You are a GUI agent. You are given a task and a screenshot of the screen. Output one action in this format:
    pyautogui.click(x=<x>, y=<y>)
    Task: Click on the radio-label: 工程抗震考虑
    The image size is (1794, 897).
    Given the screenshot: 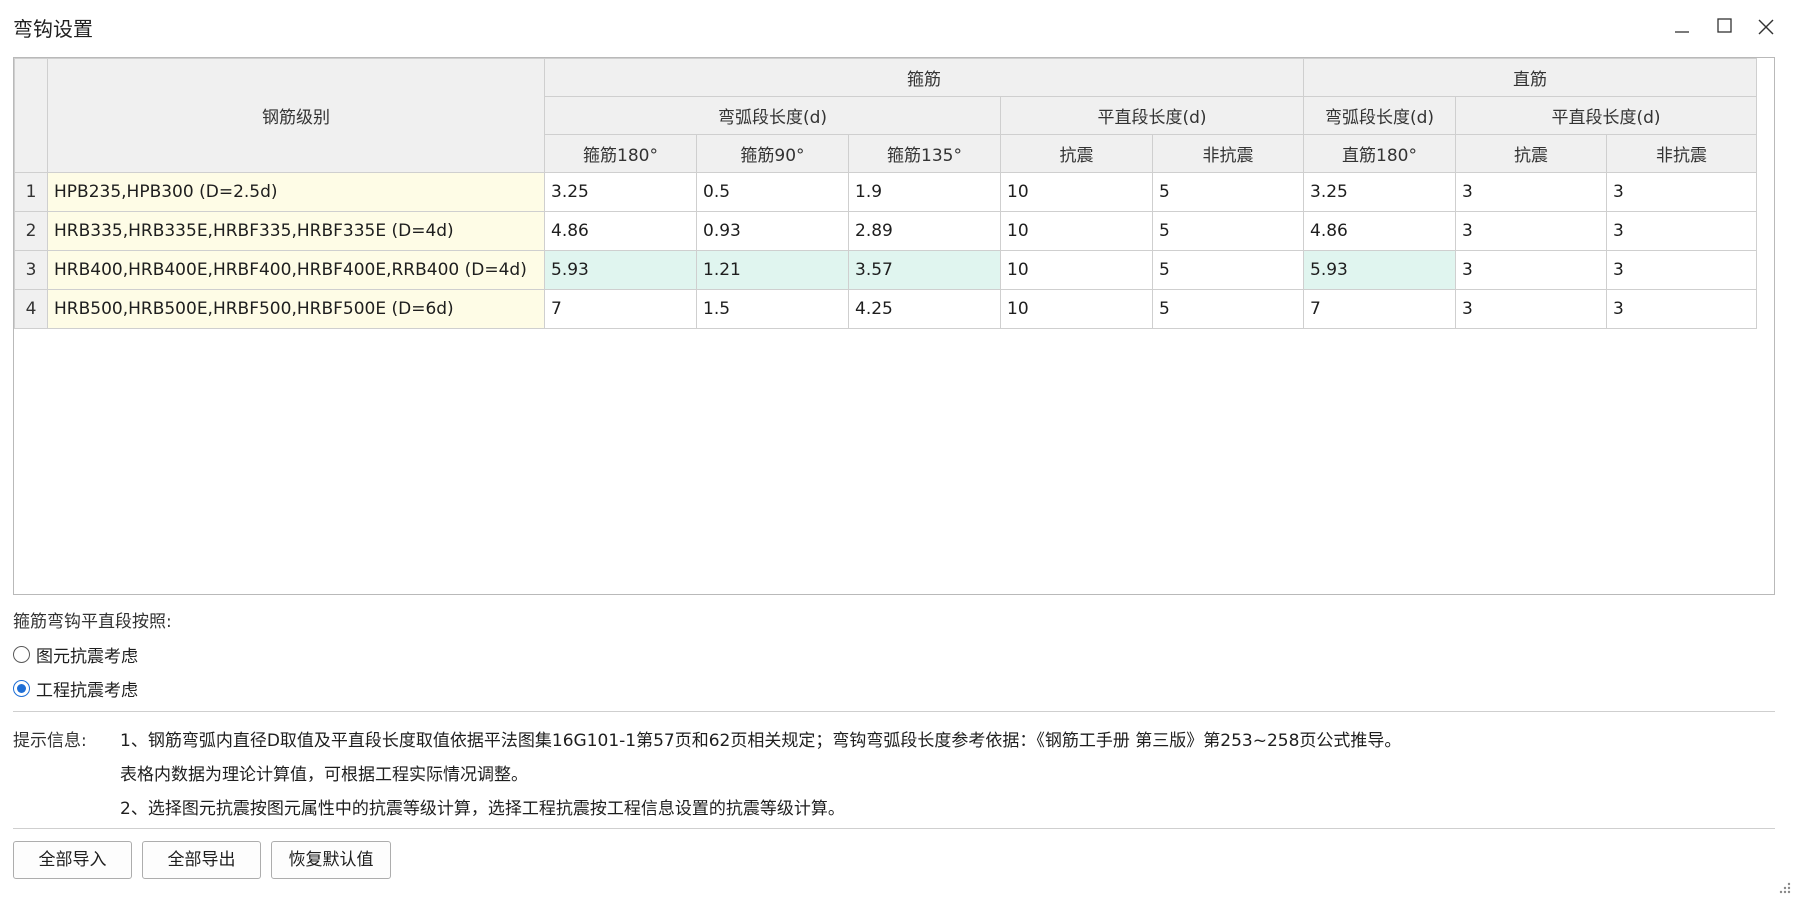 What is the action you would take?
    pyautogui.click(x=87, y=691)
    